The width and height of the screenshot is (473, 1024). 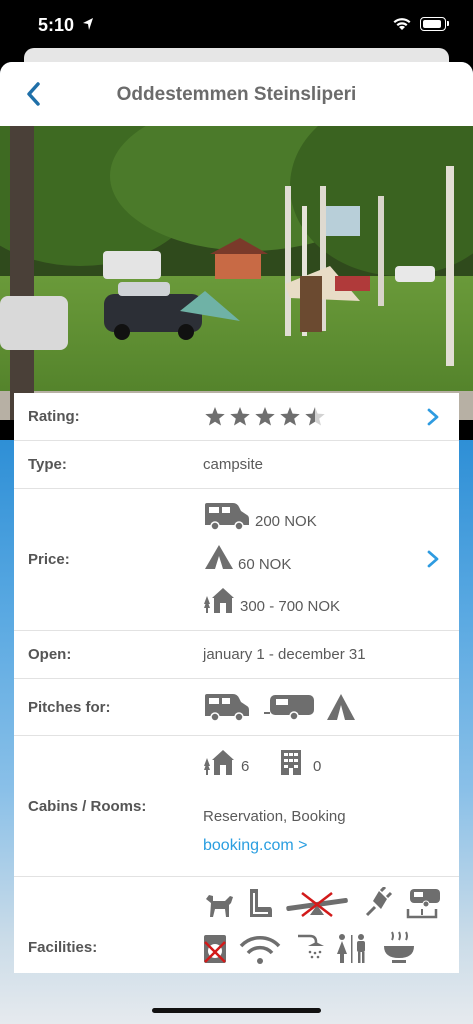 What do you see at coordinates (399, 947) in the screenshot?
I see `kitchen-icon` at bounding box center [399, 947].